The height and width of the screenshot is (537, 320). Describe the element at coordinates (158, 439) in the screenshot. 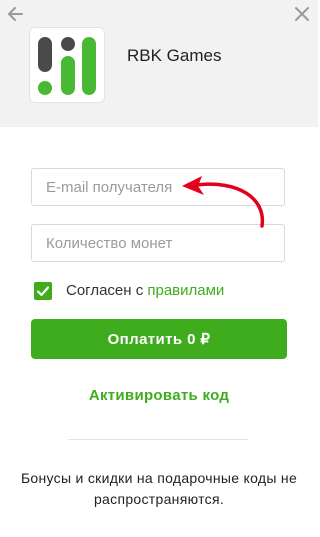

I see `divider` at that location.